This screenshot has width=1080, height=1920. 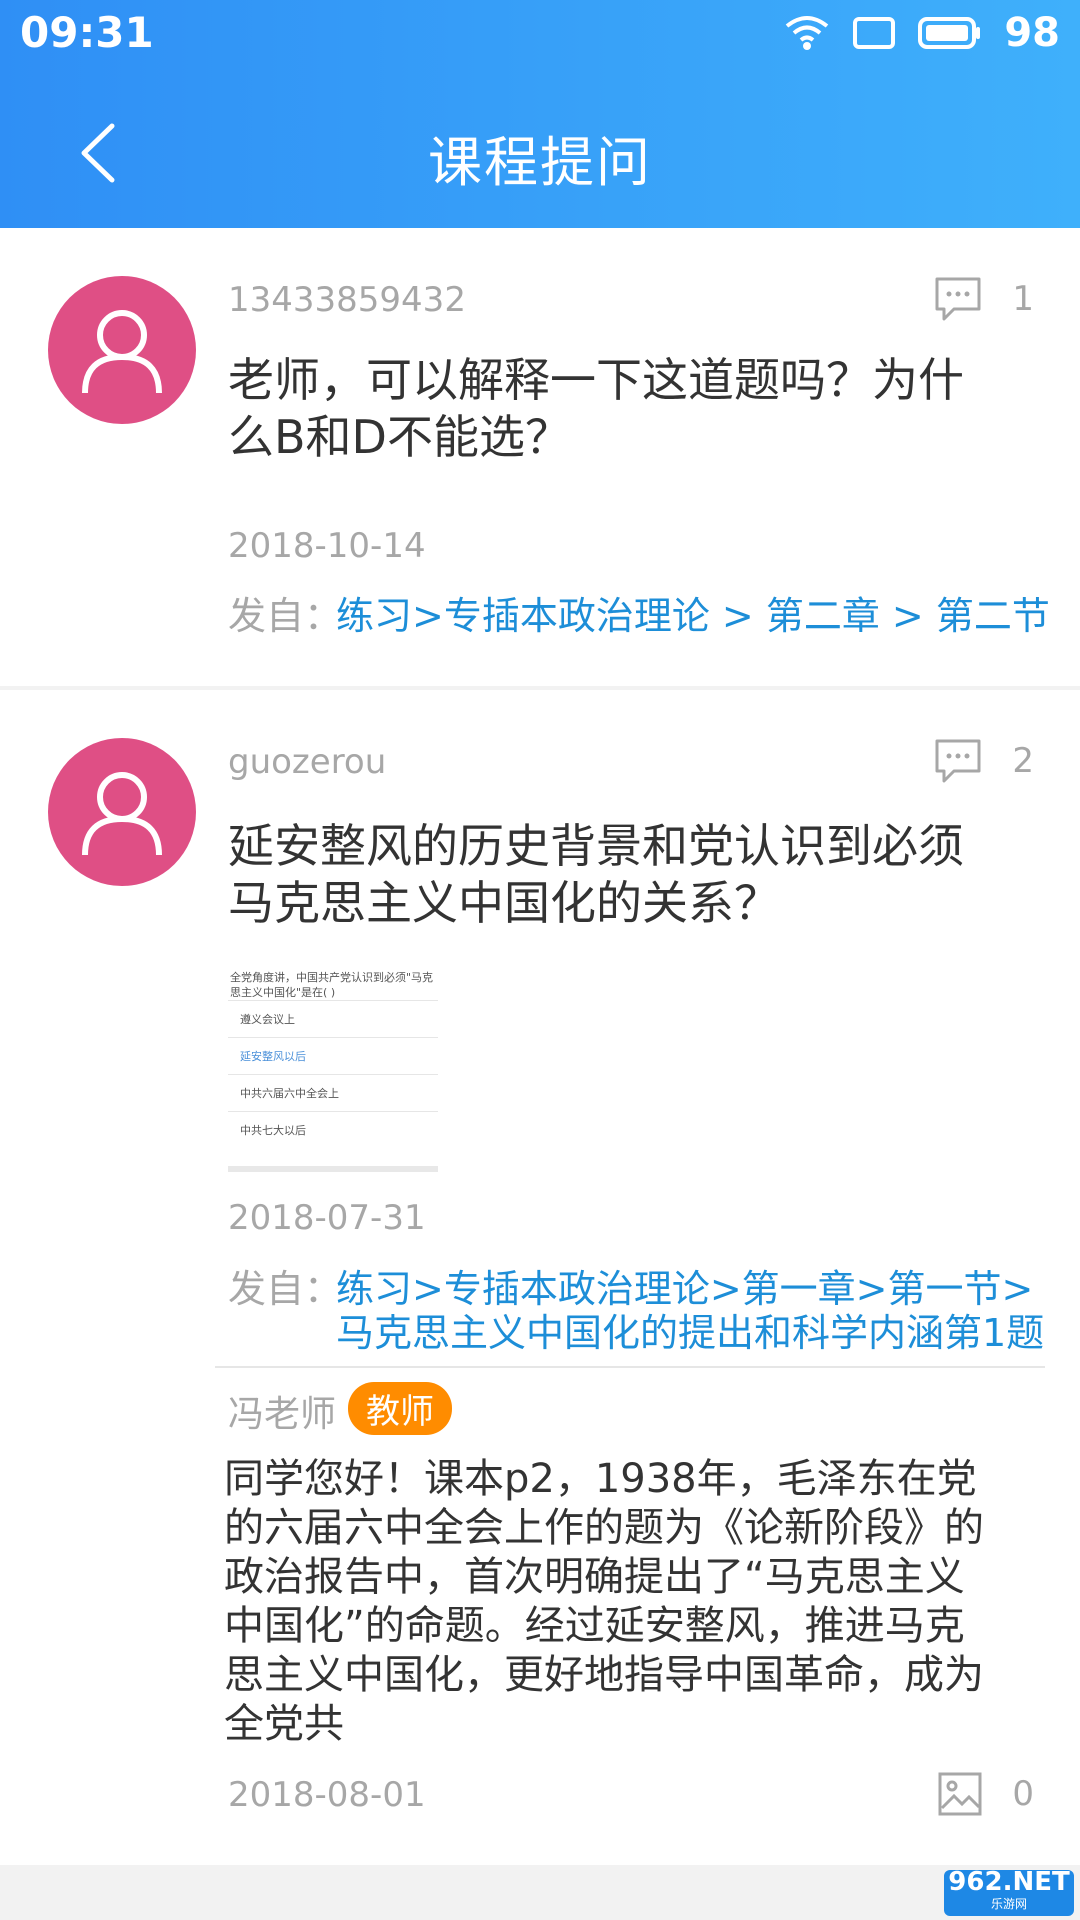 What do you see at coordinates (333, 1018) in the screenshot?
I see `thumb-option: 遵义会议上` at bounding box center [333, 1018].